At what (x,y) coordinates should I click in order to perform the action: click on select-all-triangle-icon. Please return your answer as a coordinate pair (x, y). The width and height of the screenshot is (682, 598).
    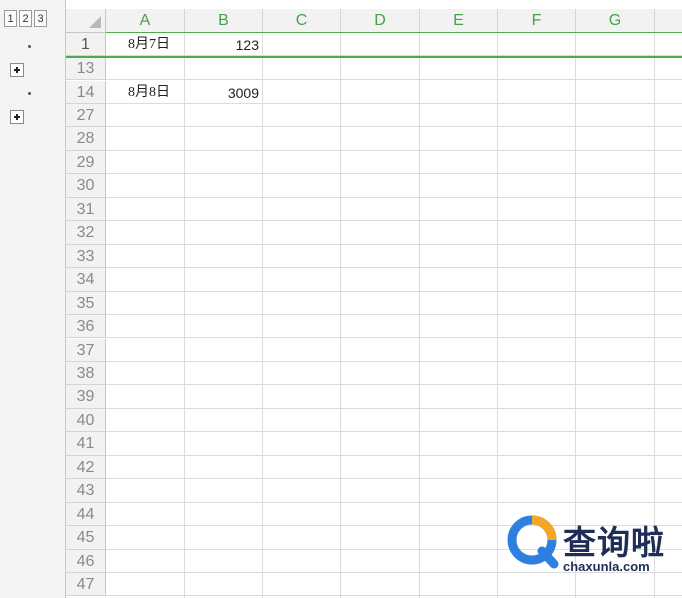
    Looking at the image, I should click on (95, 22).